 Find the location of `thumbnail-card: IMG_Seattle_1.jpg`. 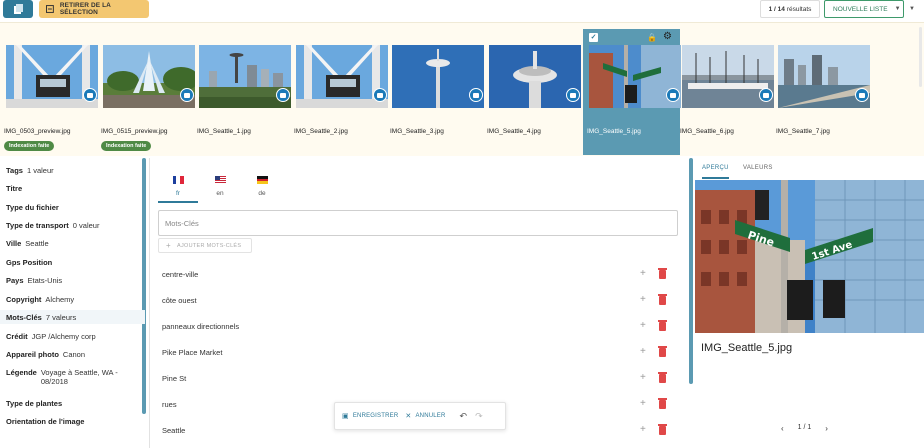

thumbnail-card: IMG_Seattle_1.jpg is located at coordinates (242, 92).